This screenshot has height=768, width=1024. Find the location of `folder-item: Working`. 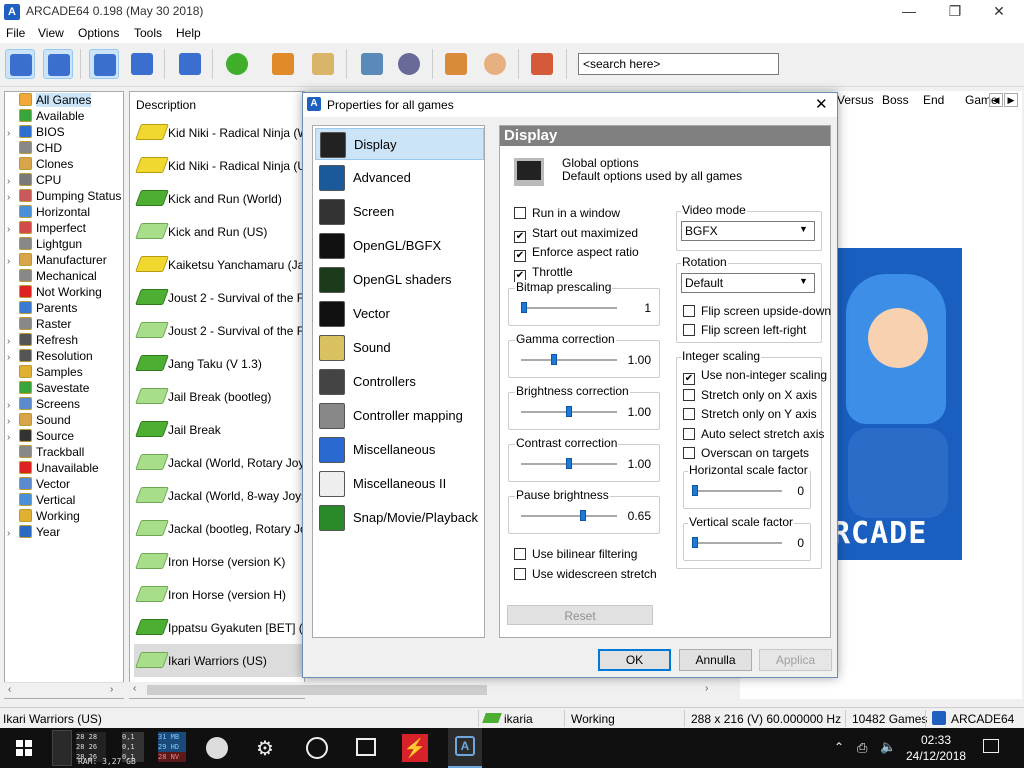

folder-item: Working is located at coordinates (43, 517).